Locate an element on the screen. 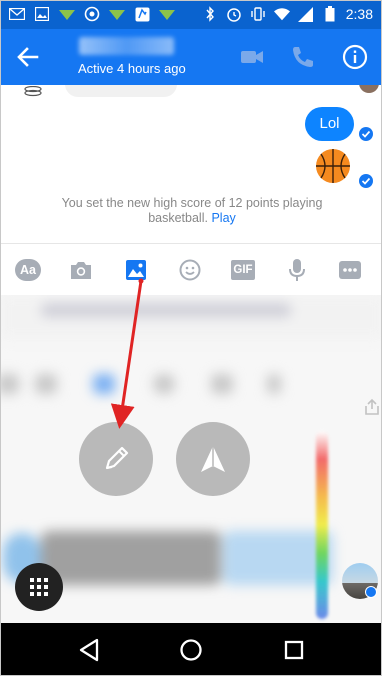 The image size is (382, 676). system-icons: 2:38 is located at coordinates (287, 14).